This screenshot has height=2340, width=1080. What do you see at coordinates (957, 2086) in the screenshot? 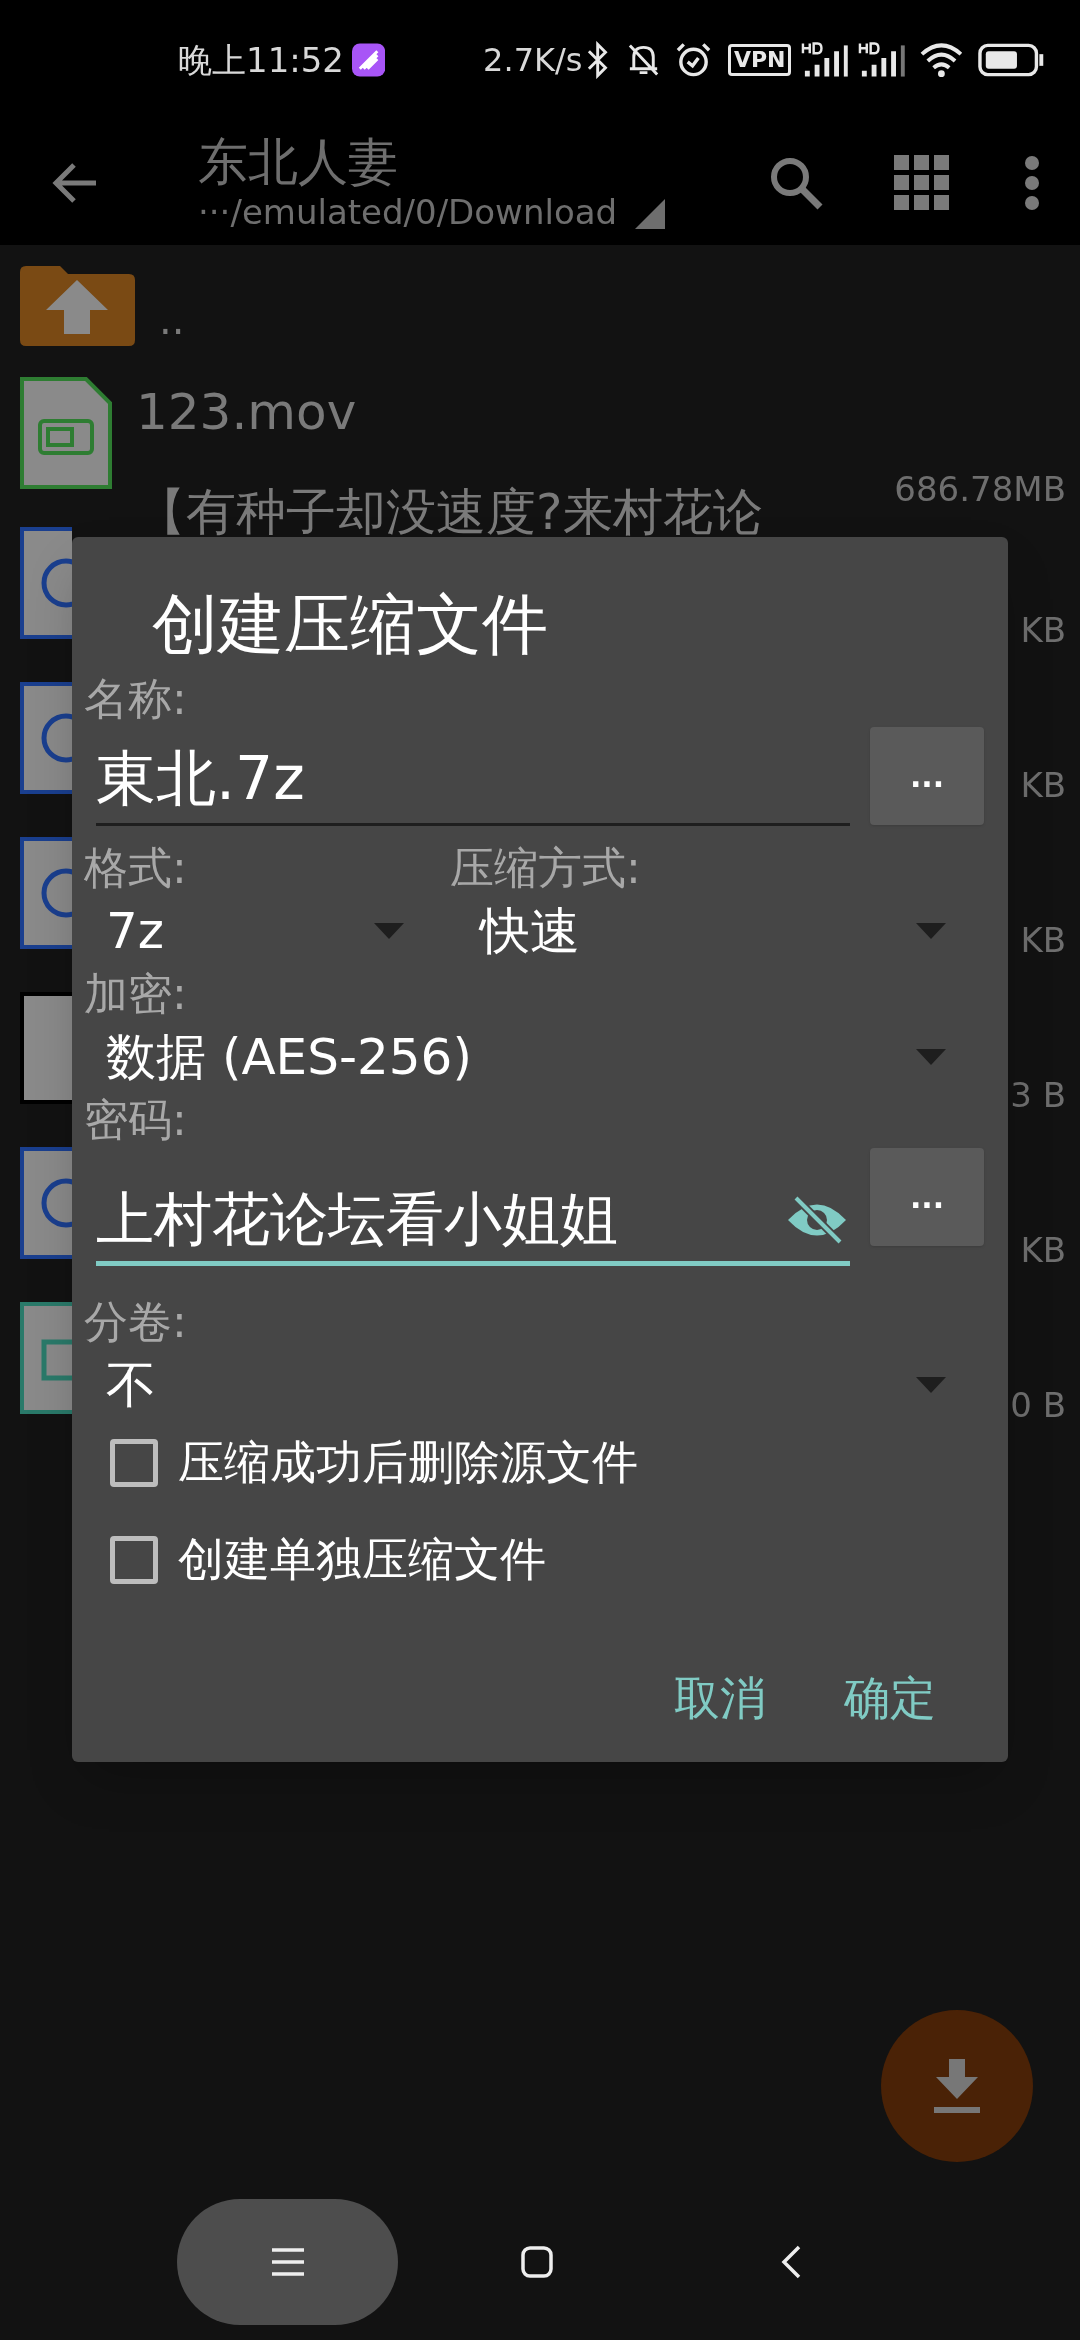
I see `download-icon` at bounding box center [957, 2086].